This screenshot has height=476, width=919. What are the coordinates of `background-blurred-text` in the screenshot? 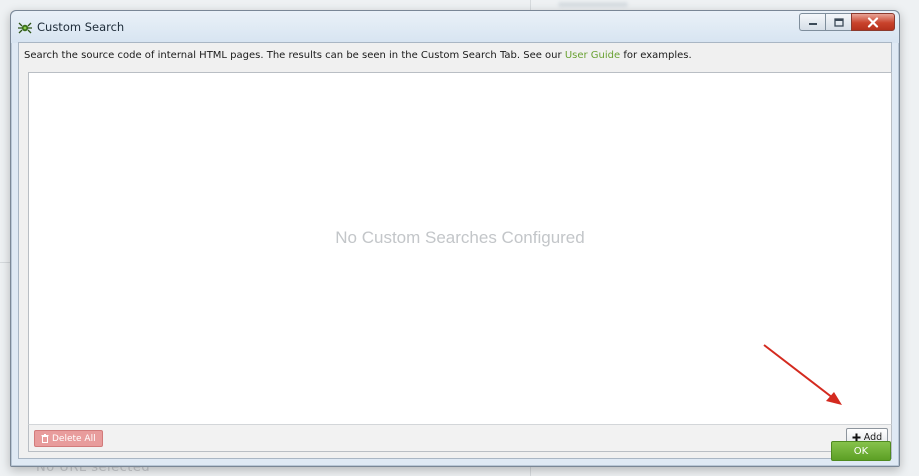 It's located at (593, 4).